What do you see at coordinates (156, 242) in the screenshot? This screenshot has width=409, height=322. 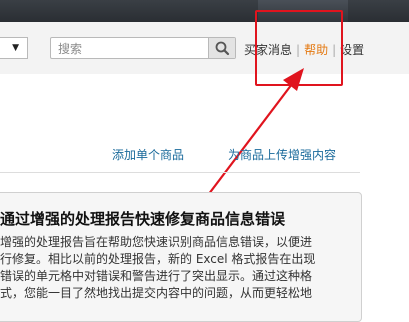 I see `panel-text-line: 增强的处理报告旨在帮助您快速识别商品信息错误，以便进` at bounding box center [156, 242].